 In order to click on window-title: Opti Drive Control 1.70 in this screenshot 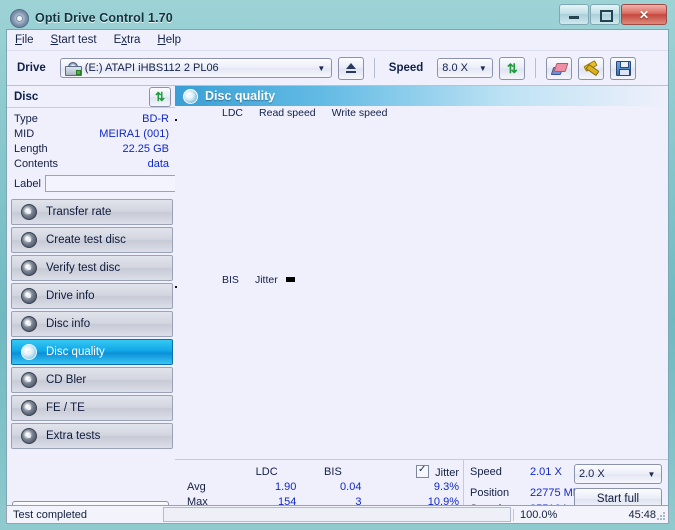, I will do `click(104, 18)`.